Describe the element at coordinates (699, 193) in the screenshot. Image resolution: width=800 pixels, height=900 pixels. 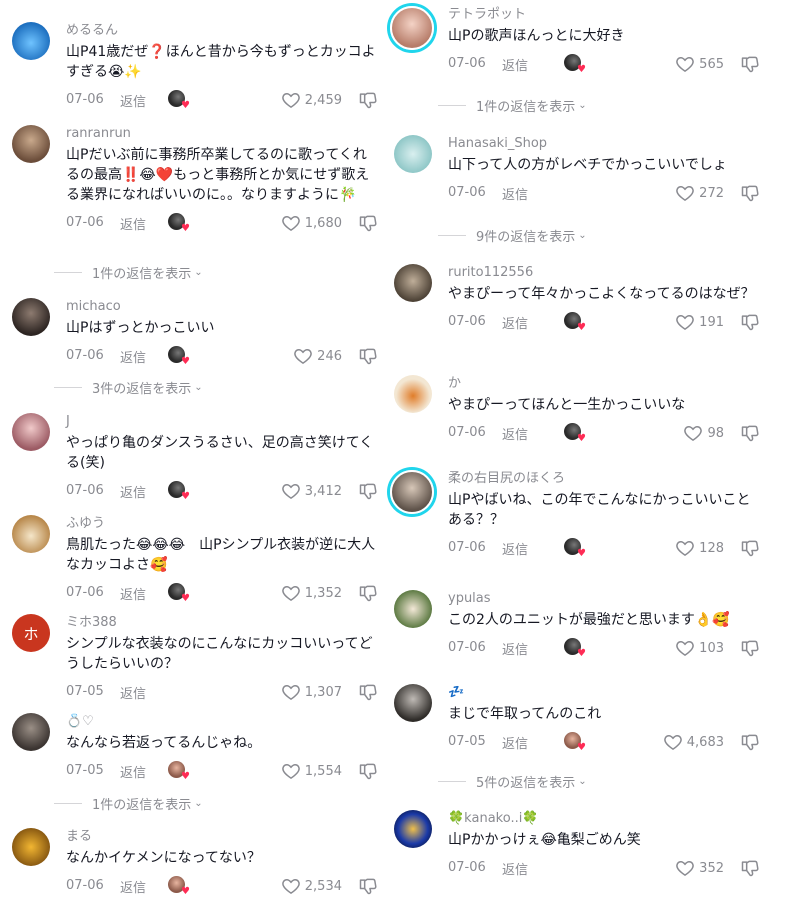
I see `like-button: 272` at that location.